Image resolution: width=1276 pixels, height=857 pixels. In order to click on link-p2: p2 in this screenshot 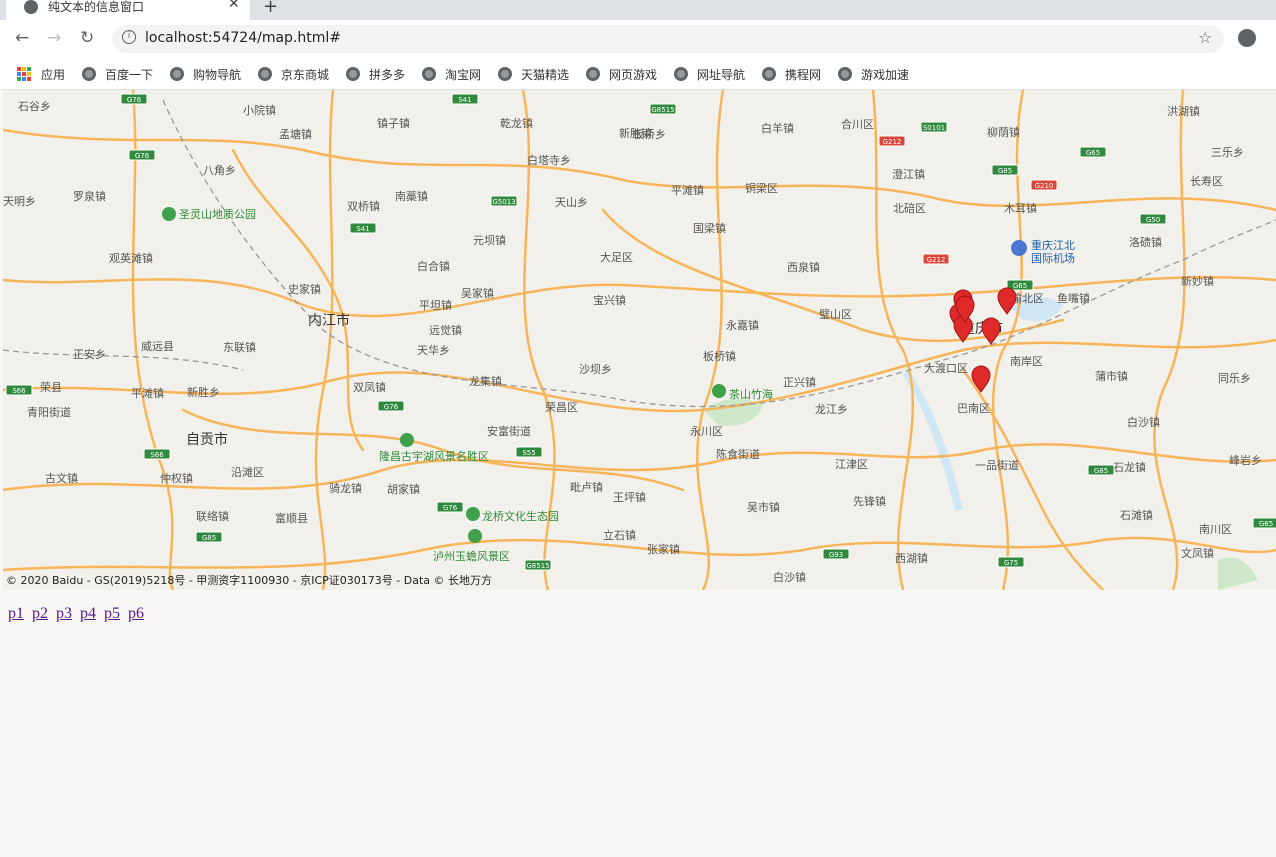, I will do `click(40, 613)`.